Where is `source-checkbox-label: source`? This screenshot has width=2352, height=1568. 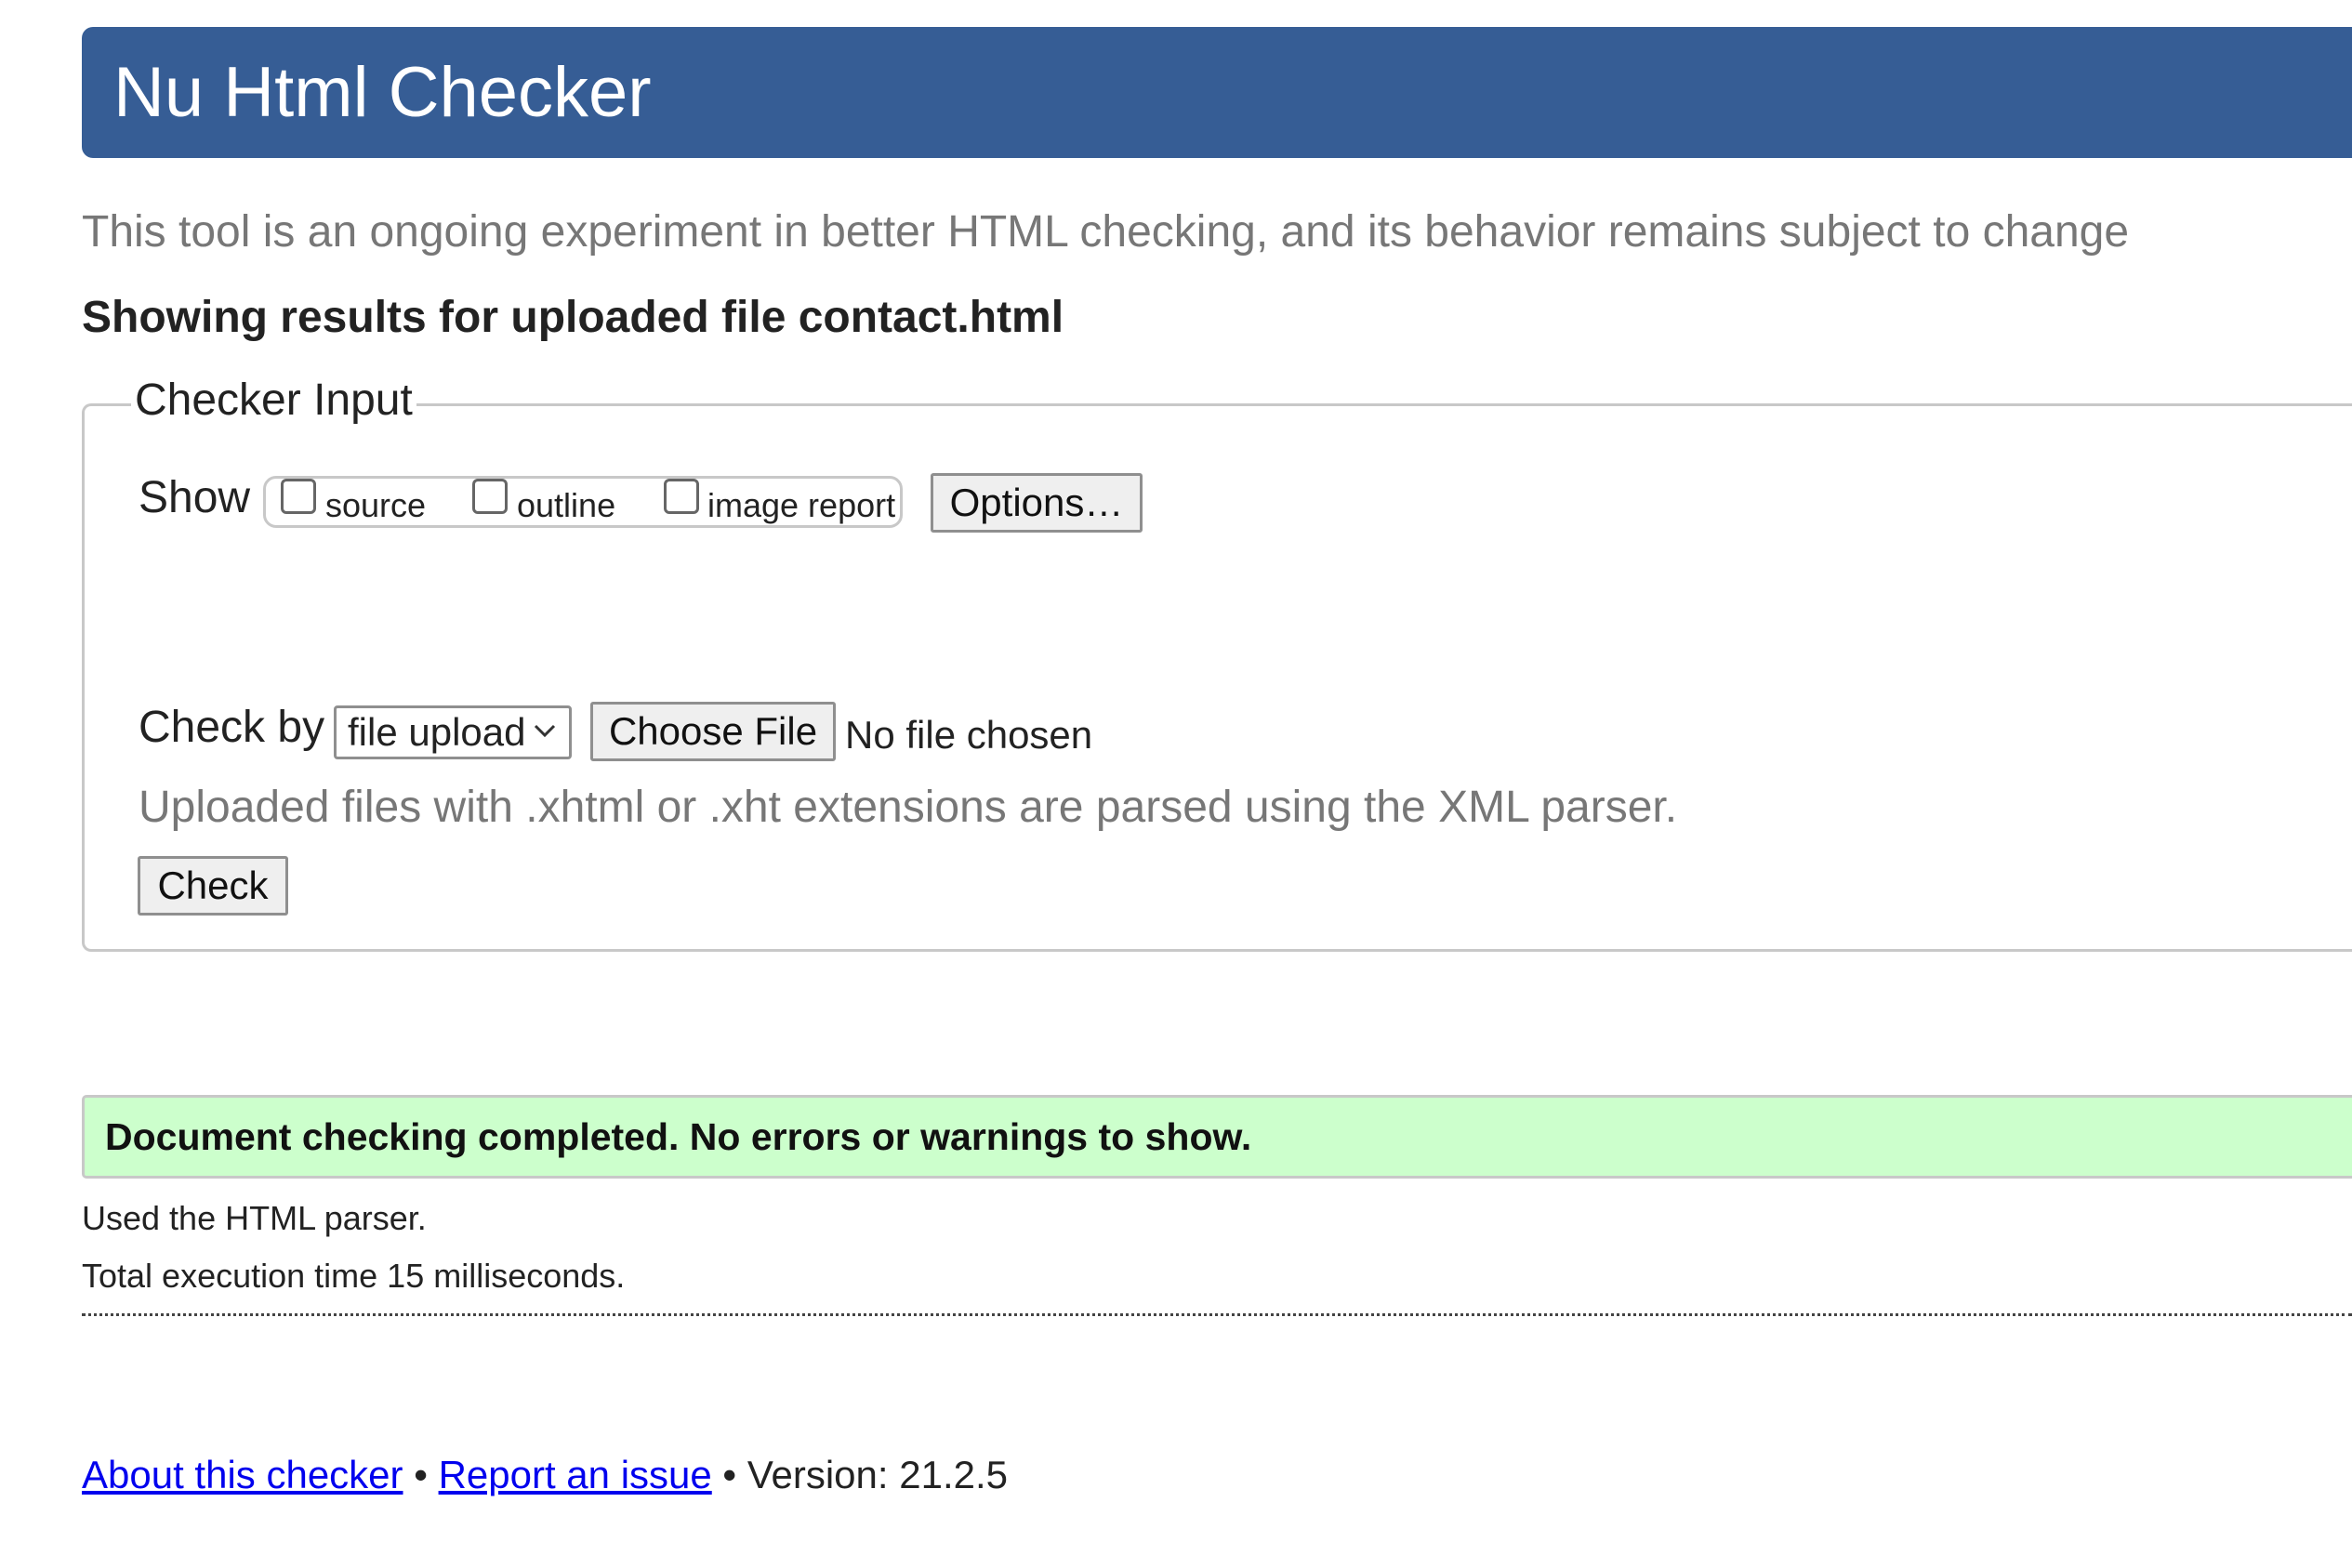
source-checkbox-label: source is located at coordinates (375, 506).